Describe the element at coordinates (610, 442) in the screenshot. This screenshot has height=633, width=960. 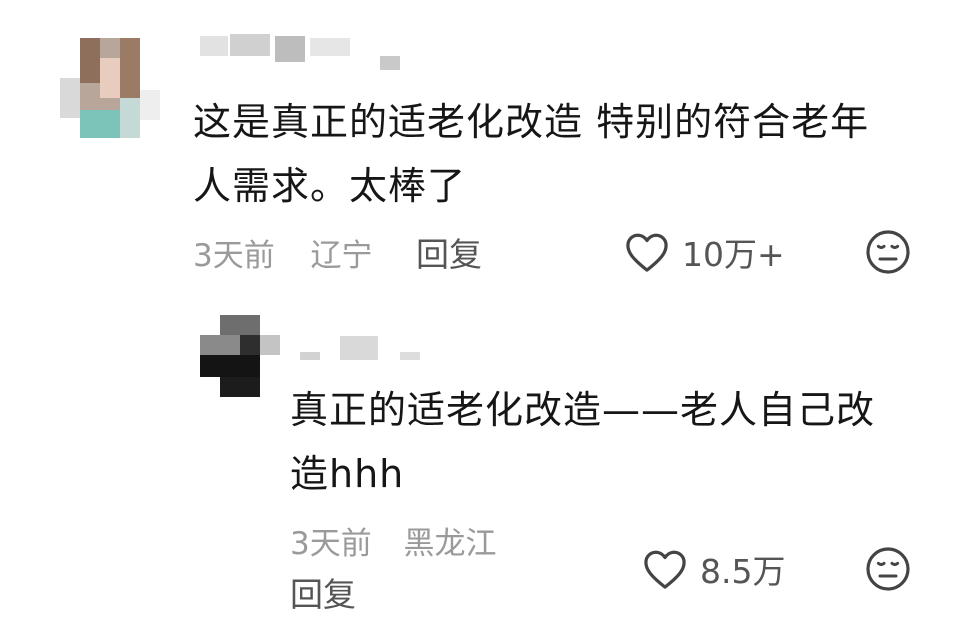
I see `comment-text: 真正的适老化改造——老人自己改 造hhh` at that location.